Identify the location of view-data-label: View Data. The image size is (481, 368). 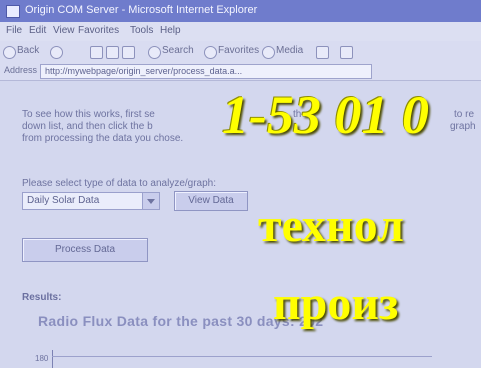
(211, 200).